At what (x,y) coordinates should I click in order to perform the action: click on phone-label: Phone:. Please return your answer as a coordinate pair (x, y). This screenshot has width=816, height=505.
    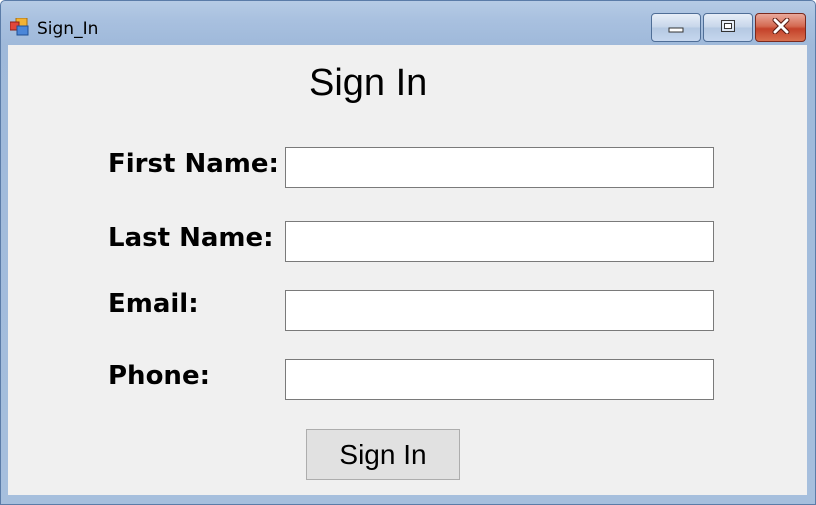
    Looking at the image, I should click on (159, 376).